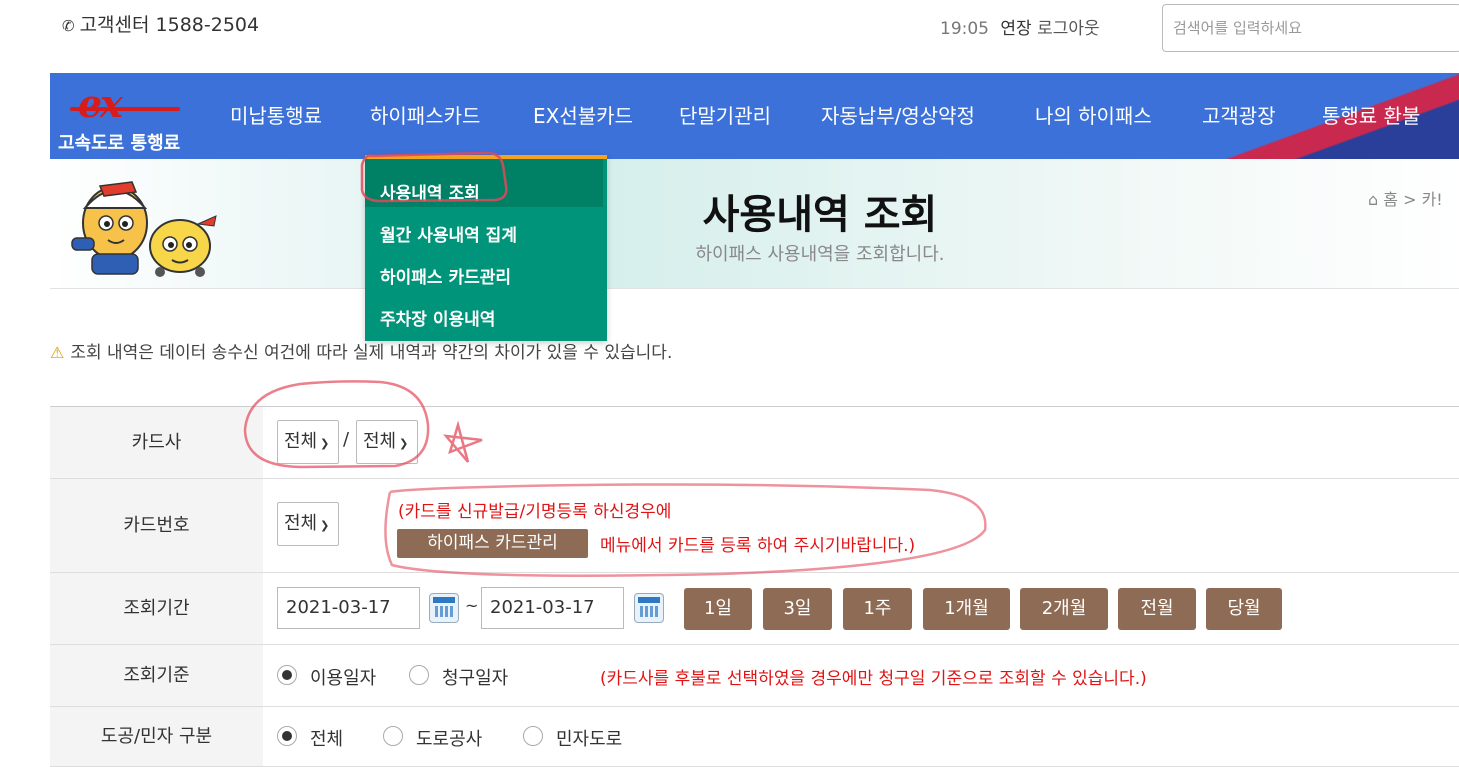  What do you see at coordinates (1432, 199) in the screenshot?
I see `breadcrumb-card: 카!` at bounding box center [1432, 199].